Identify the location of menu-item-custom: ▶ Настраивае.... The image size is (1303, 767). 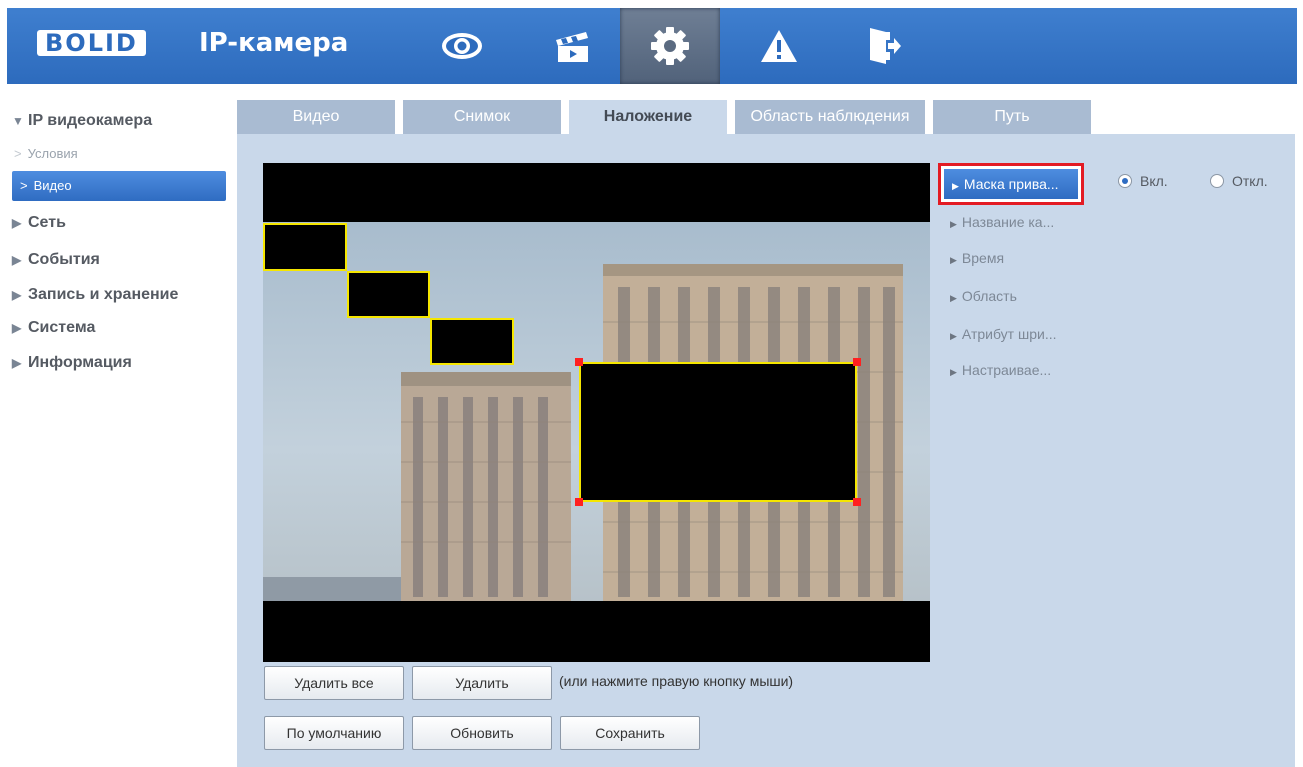
(1000, 371).